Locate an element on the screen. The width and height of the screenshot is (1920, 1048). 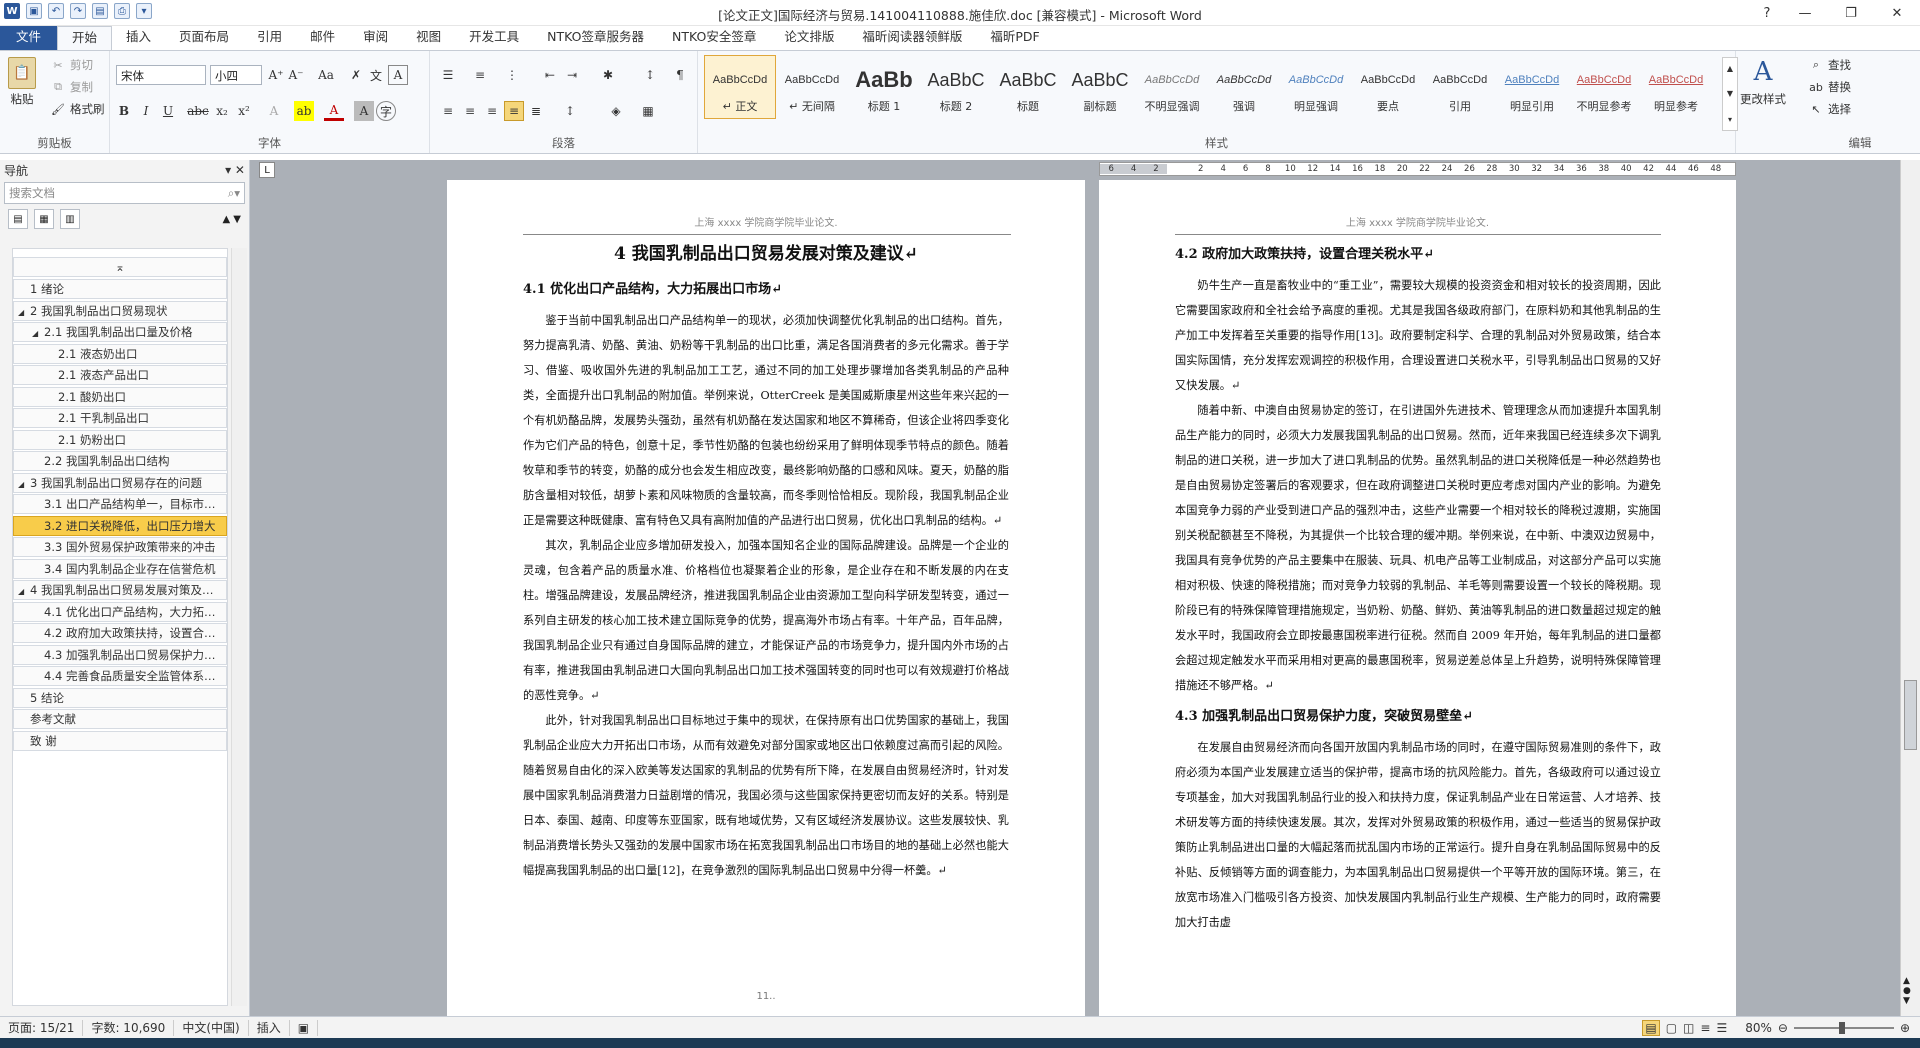
style-item: AaBbCcDd 引用 is located at coordinates (1460, 87).